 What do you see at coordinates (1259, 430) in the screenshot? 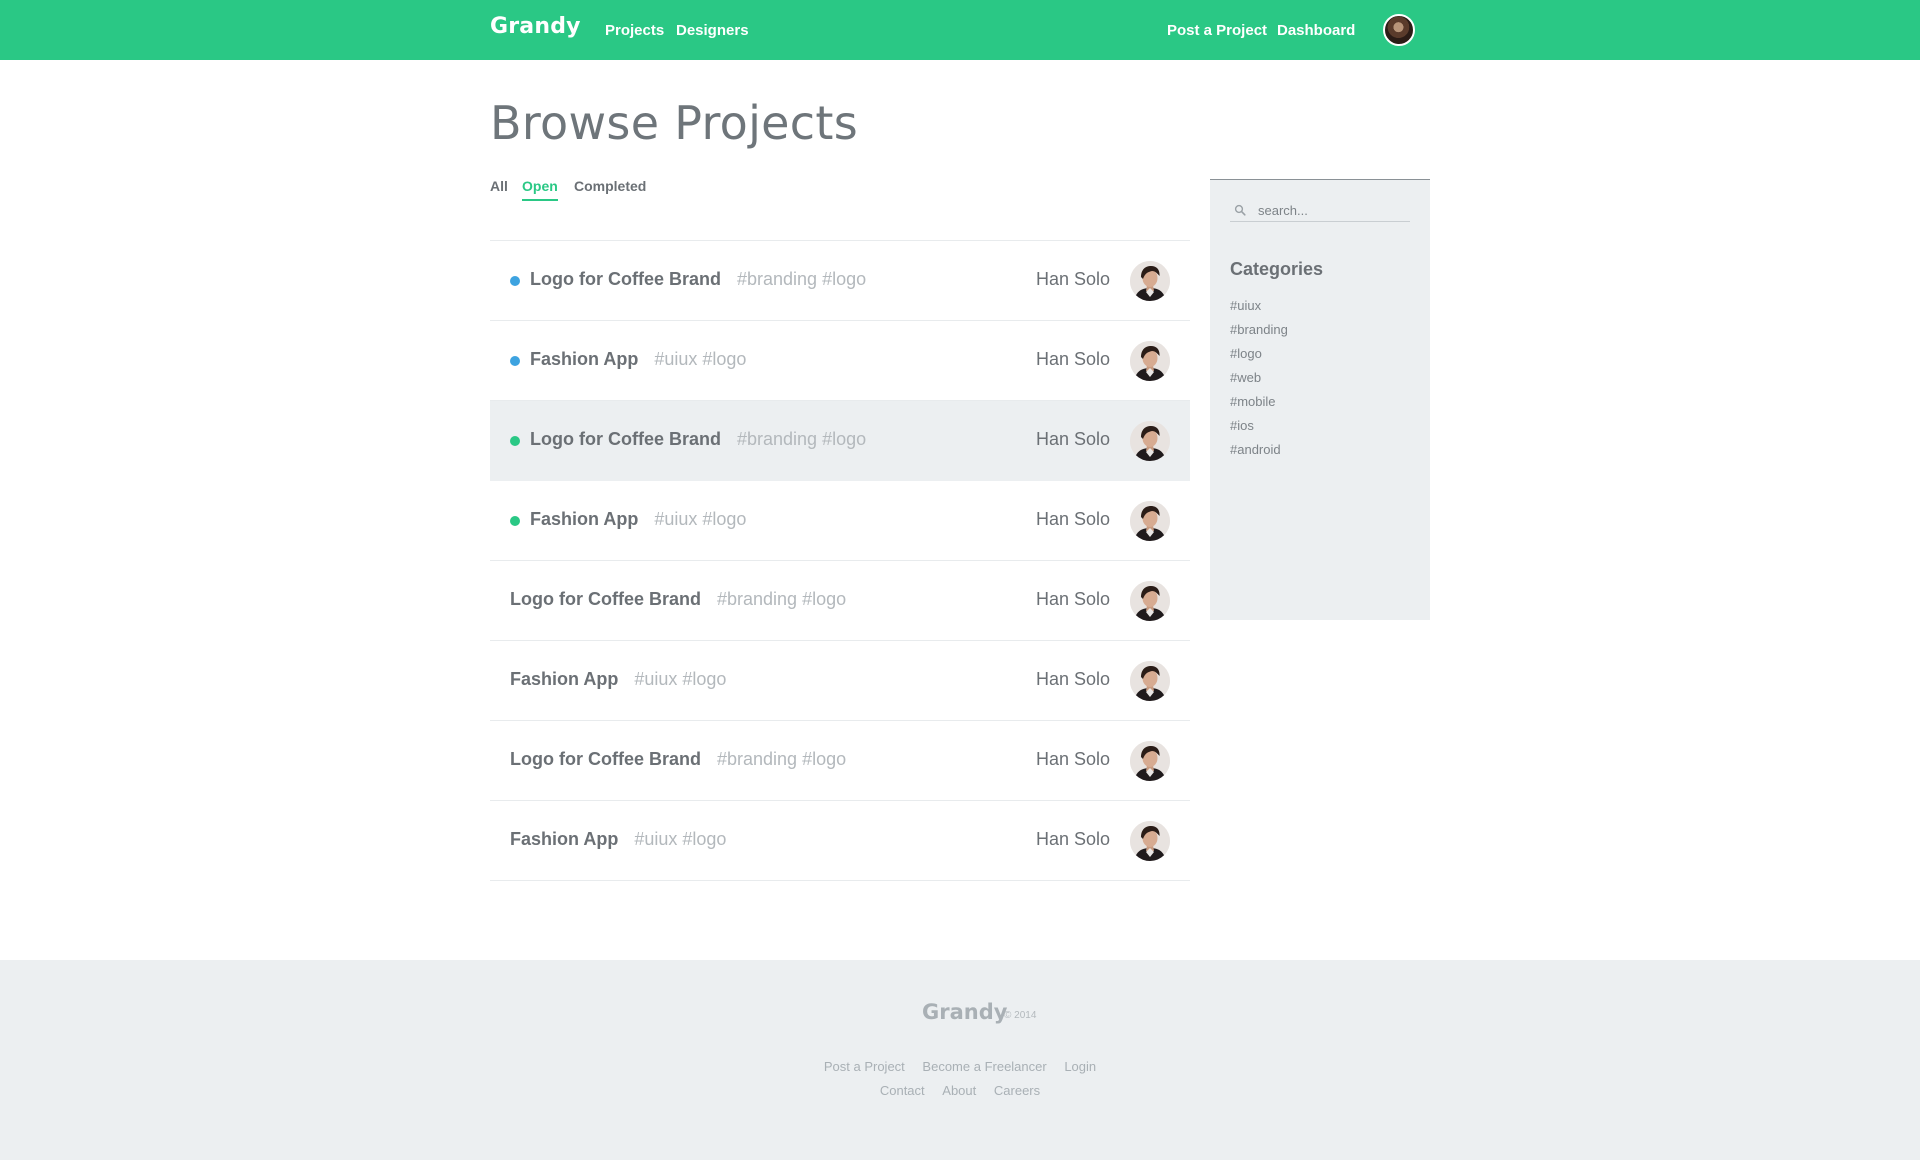
I see `category-item: #ios` at bounding box center [1259, 430].